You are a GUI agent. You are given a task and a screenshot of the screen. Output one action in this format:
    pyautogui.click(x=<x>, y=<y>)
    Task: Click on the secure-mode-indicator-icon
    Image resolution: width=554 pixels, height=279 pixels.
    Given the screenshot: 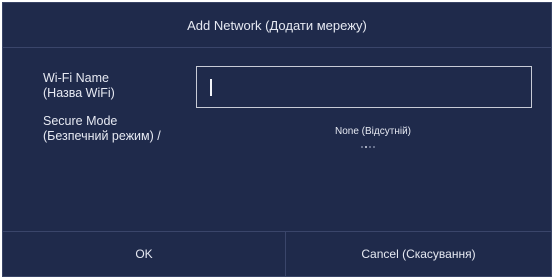 What is the action you would take?
    pyautogui.click(x=368, y=147)
    